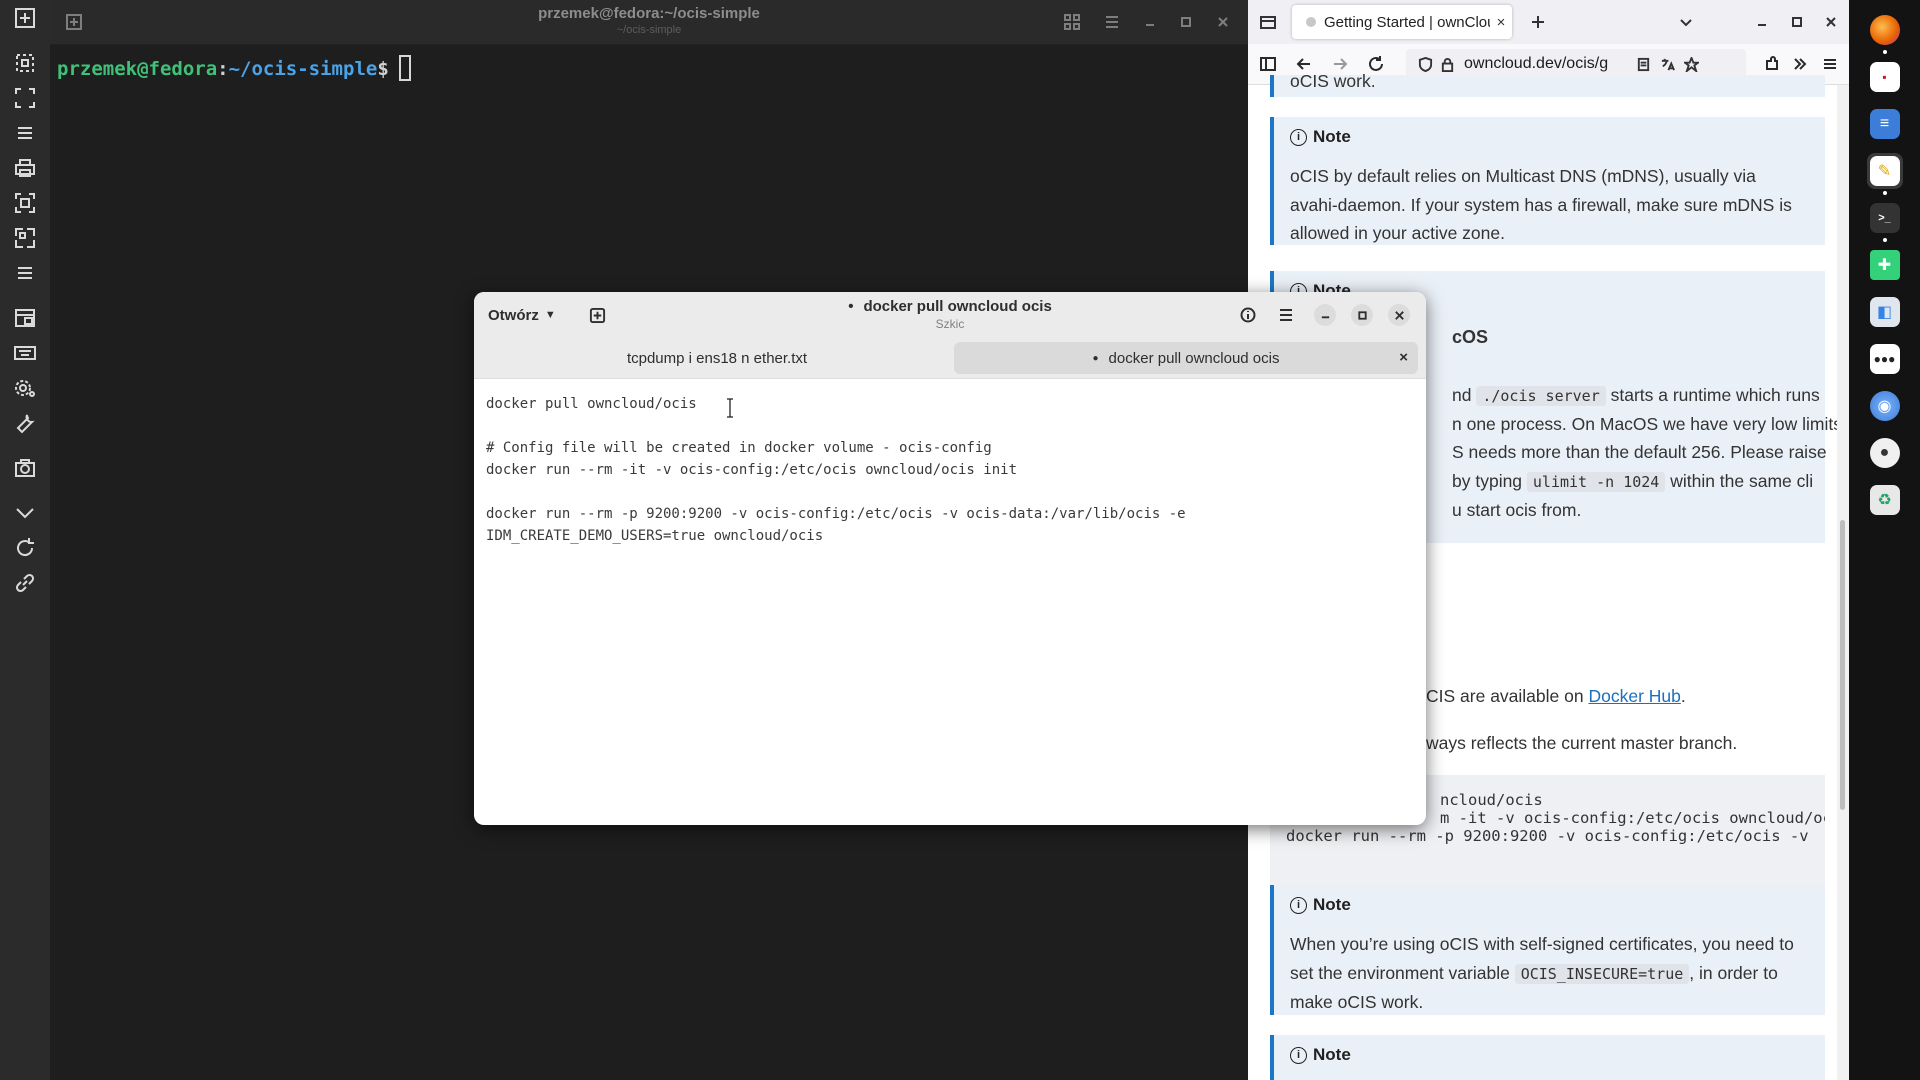  I want to click on refresh-icon, so click(25, 548).